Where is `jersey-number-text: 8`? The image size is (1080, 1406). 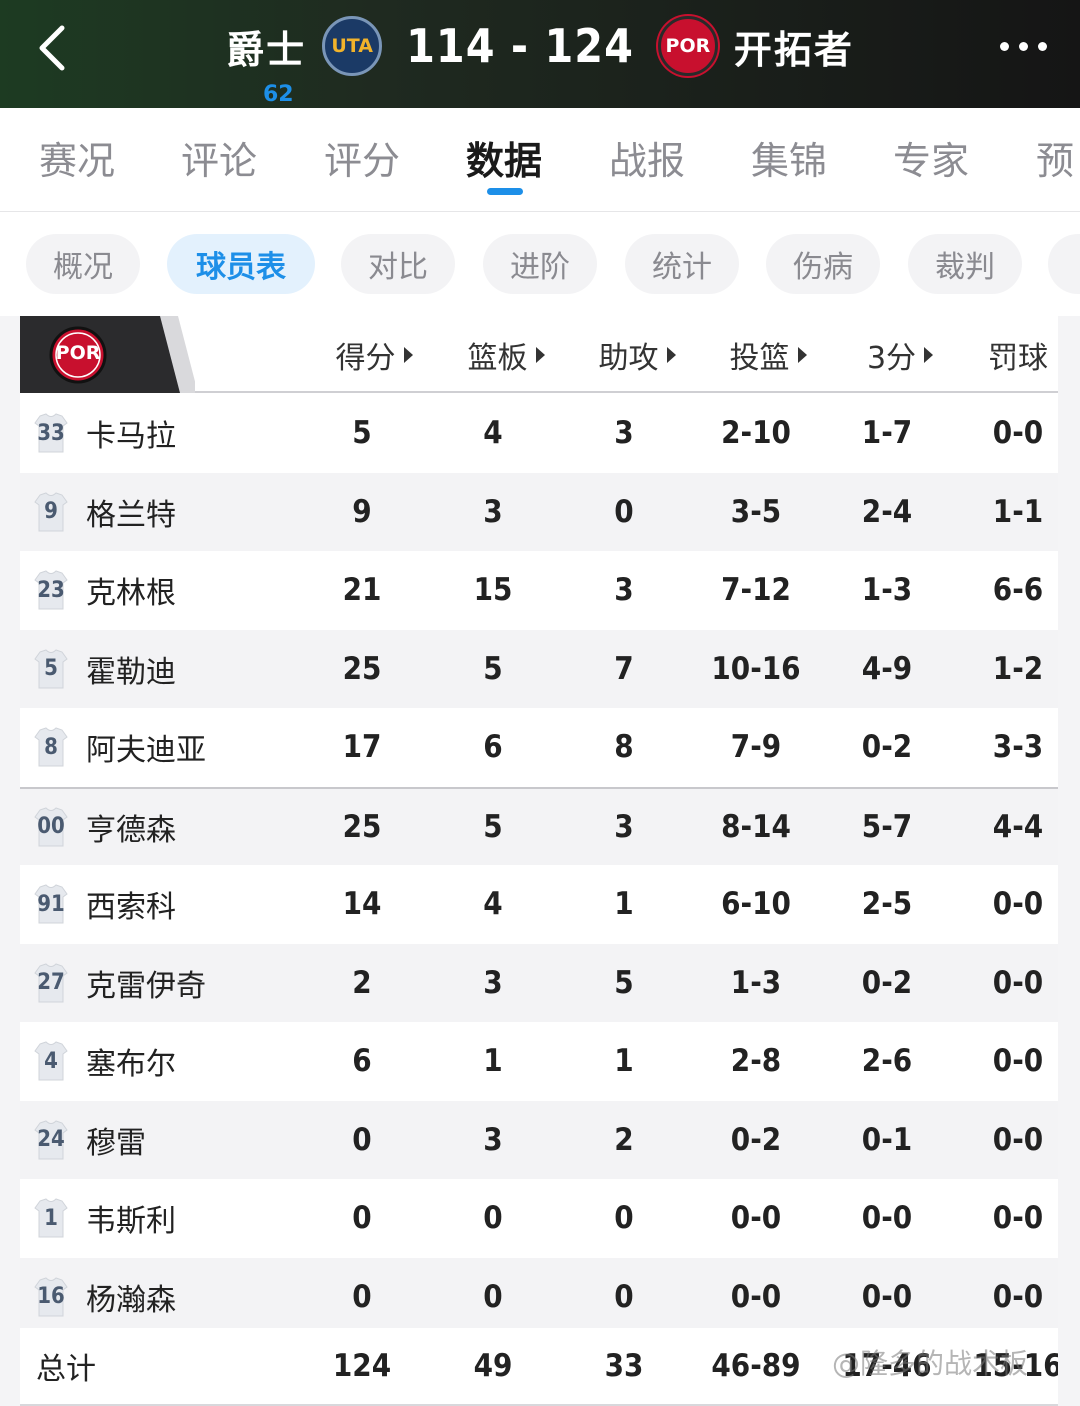
jersey-number-text: 8 is located at coordinates (51, 747).